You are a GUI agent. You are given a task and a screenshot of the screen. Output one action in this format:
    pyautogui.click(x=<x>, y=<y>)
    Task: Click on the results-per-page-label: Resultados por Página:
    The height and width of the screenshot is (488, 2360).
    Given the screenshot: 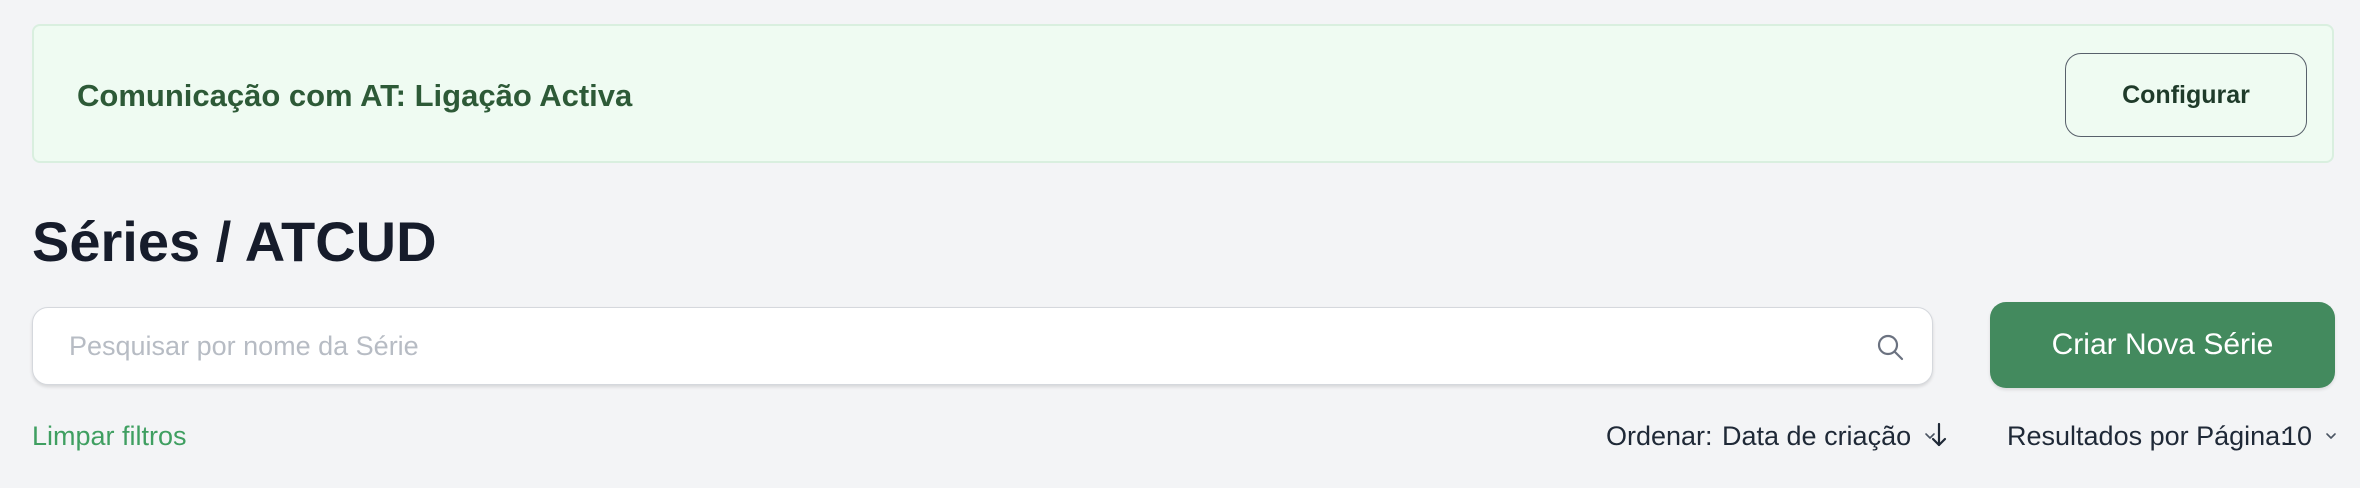 What is the action you would take?
    pyautogui.click(x=2147, y=436)
    